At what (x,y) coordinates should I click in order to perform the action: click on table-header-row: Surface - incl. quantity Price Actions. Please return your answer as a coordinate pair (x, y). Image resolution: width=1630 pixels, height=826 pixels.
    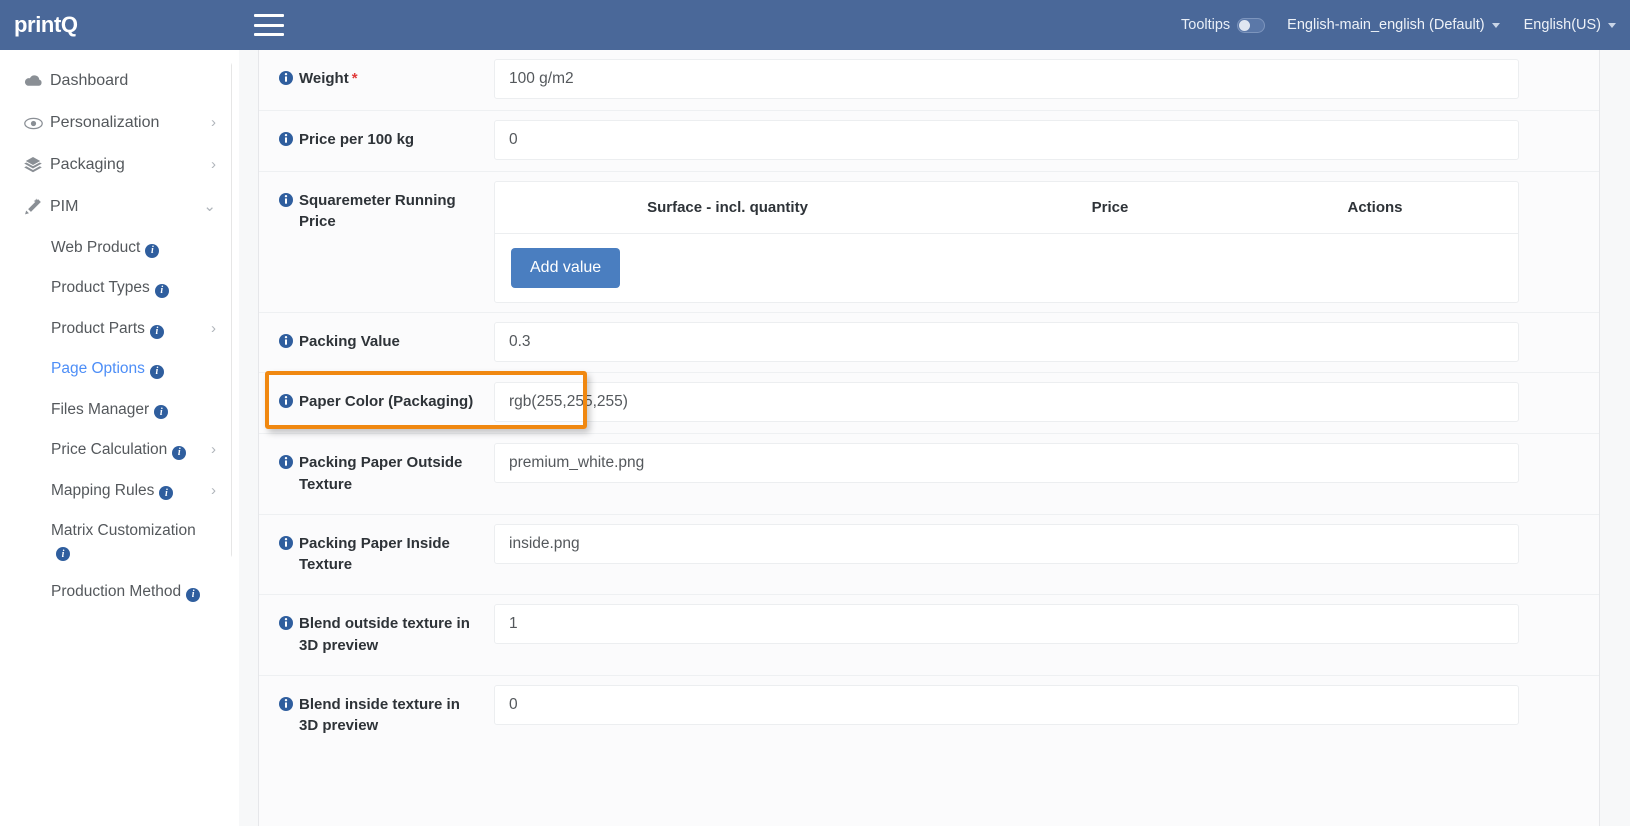
    Looking at the image, I should click on (1006, 208).